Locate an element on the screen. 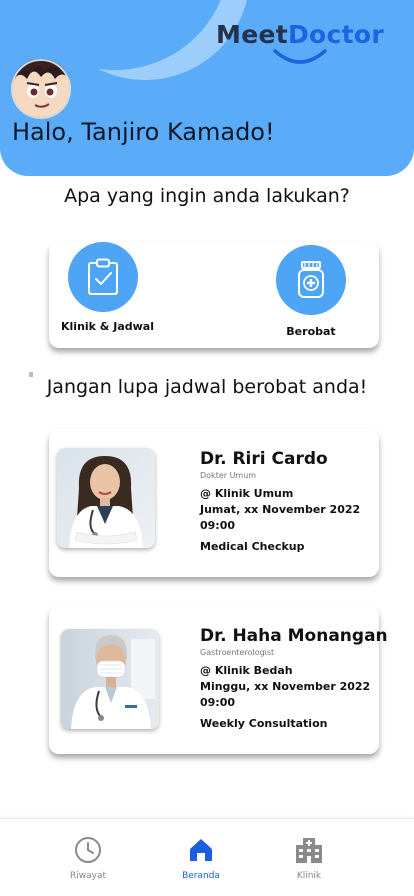 The image size is (414, 896). app-logo: MeetDoctor is located at coordinates (300, 42).